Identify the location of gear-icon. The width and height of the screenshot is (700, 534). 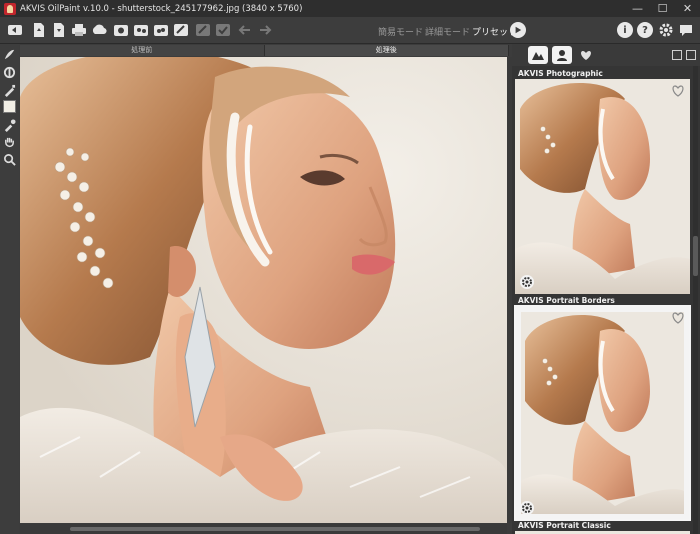
(666, 30).